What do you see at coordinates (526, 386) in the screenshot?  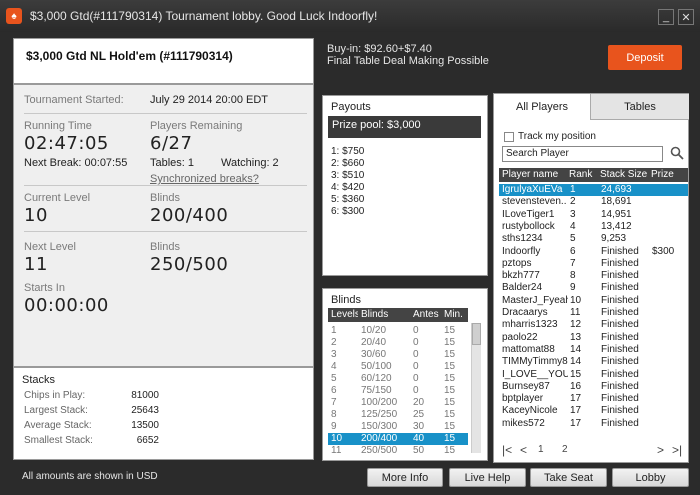 I see `player-name-cell: Burnsey87` at bounding box center [526, 386].